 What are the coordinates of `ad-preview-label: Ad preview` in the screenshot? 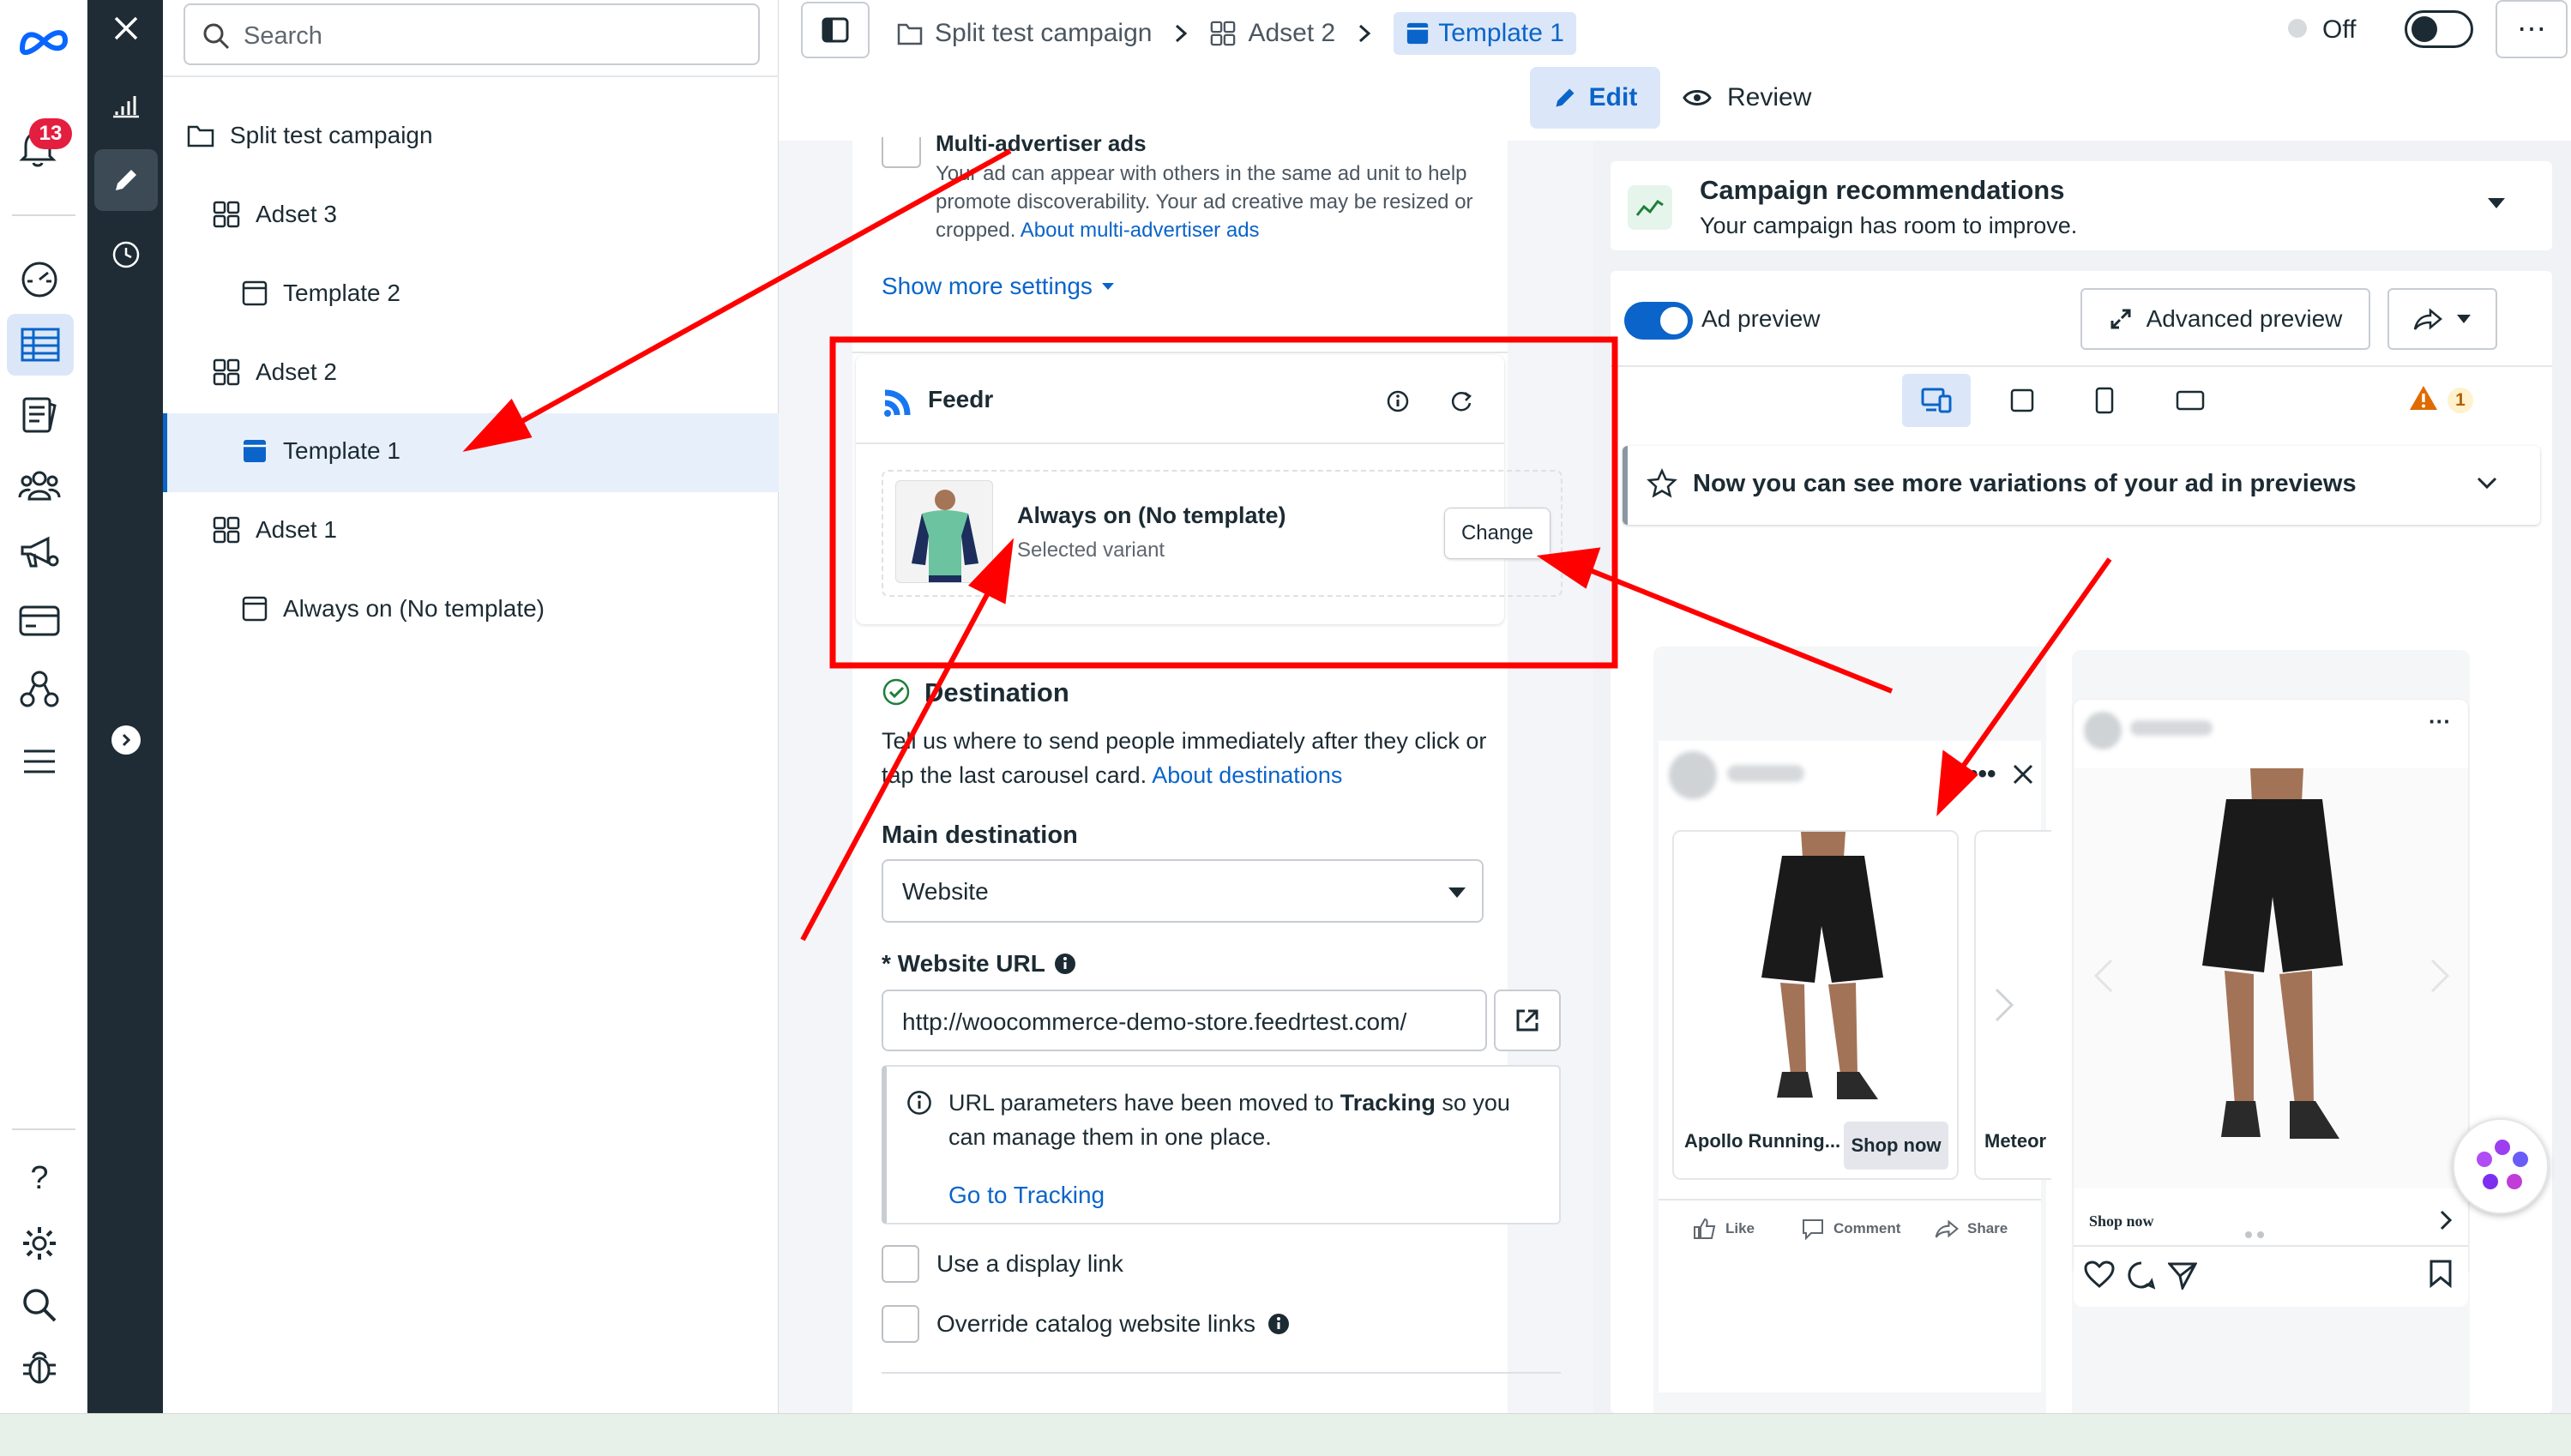 It's located at (1761, 318).